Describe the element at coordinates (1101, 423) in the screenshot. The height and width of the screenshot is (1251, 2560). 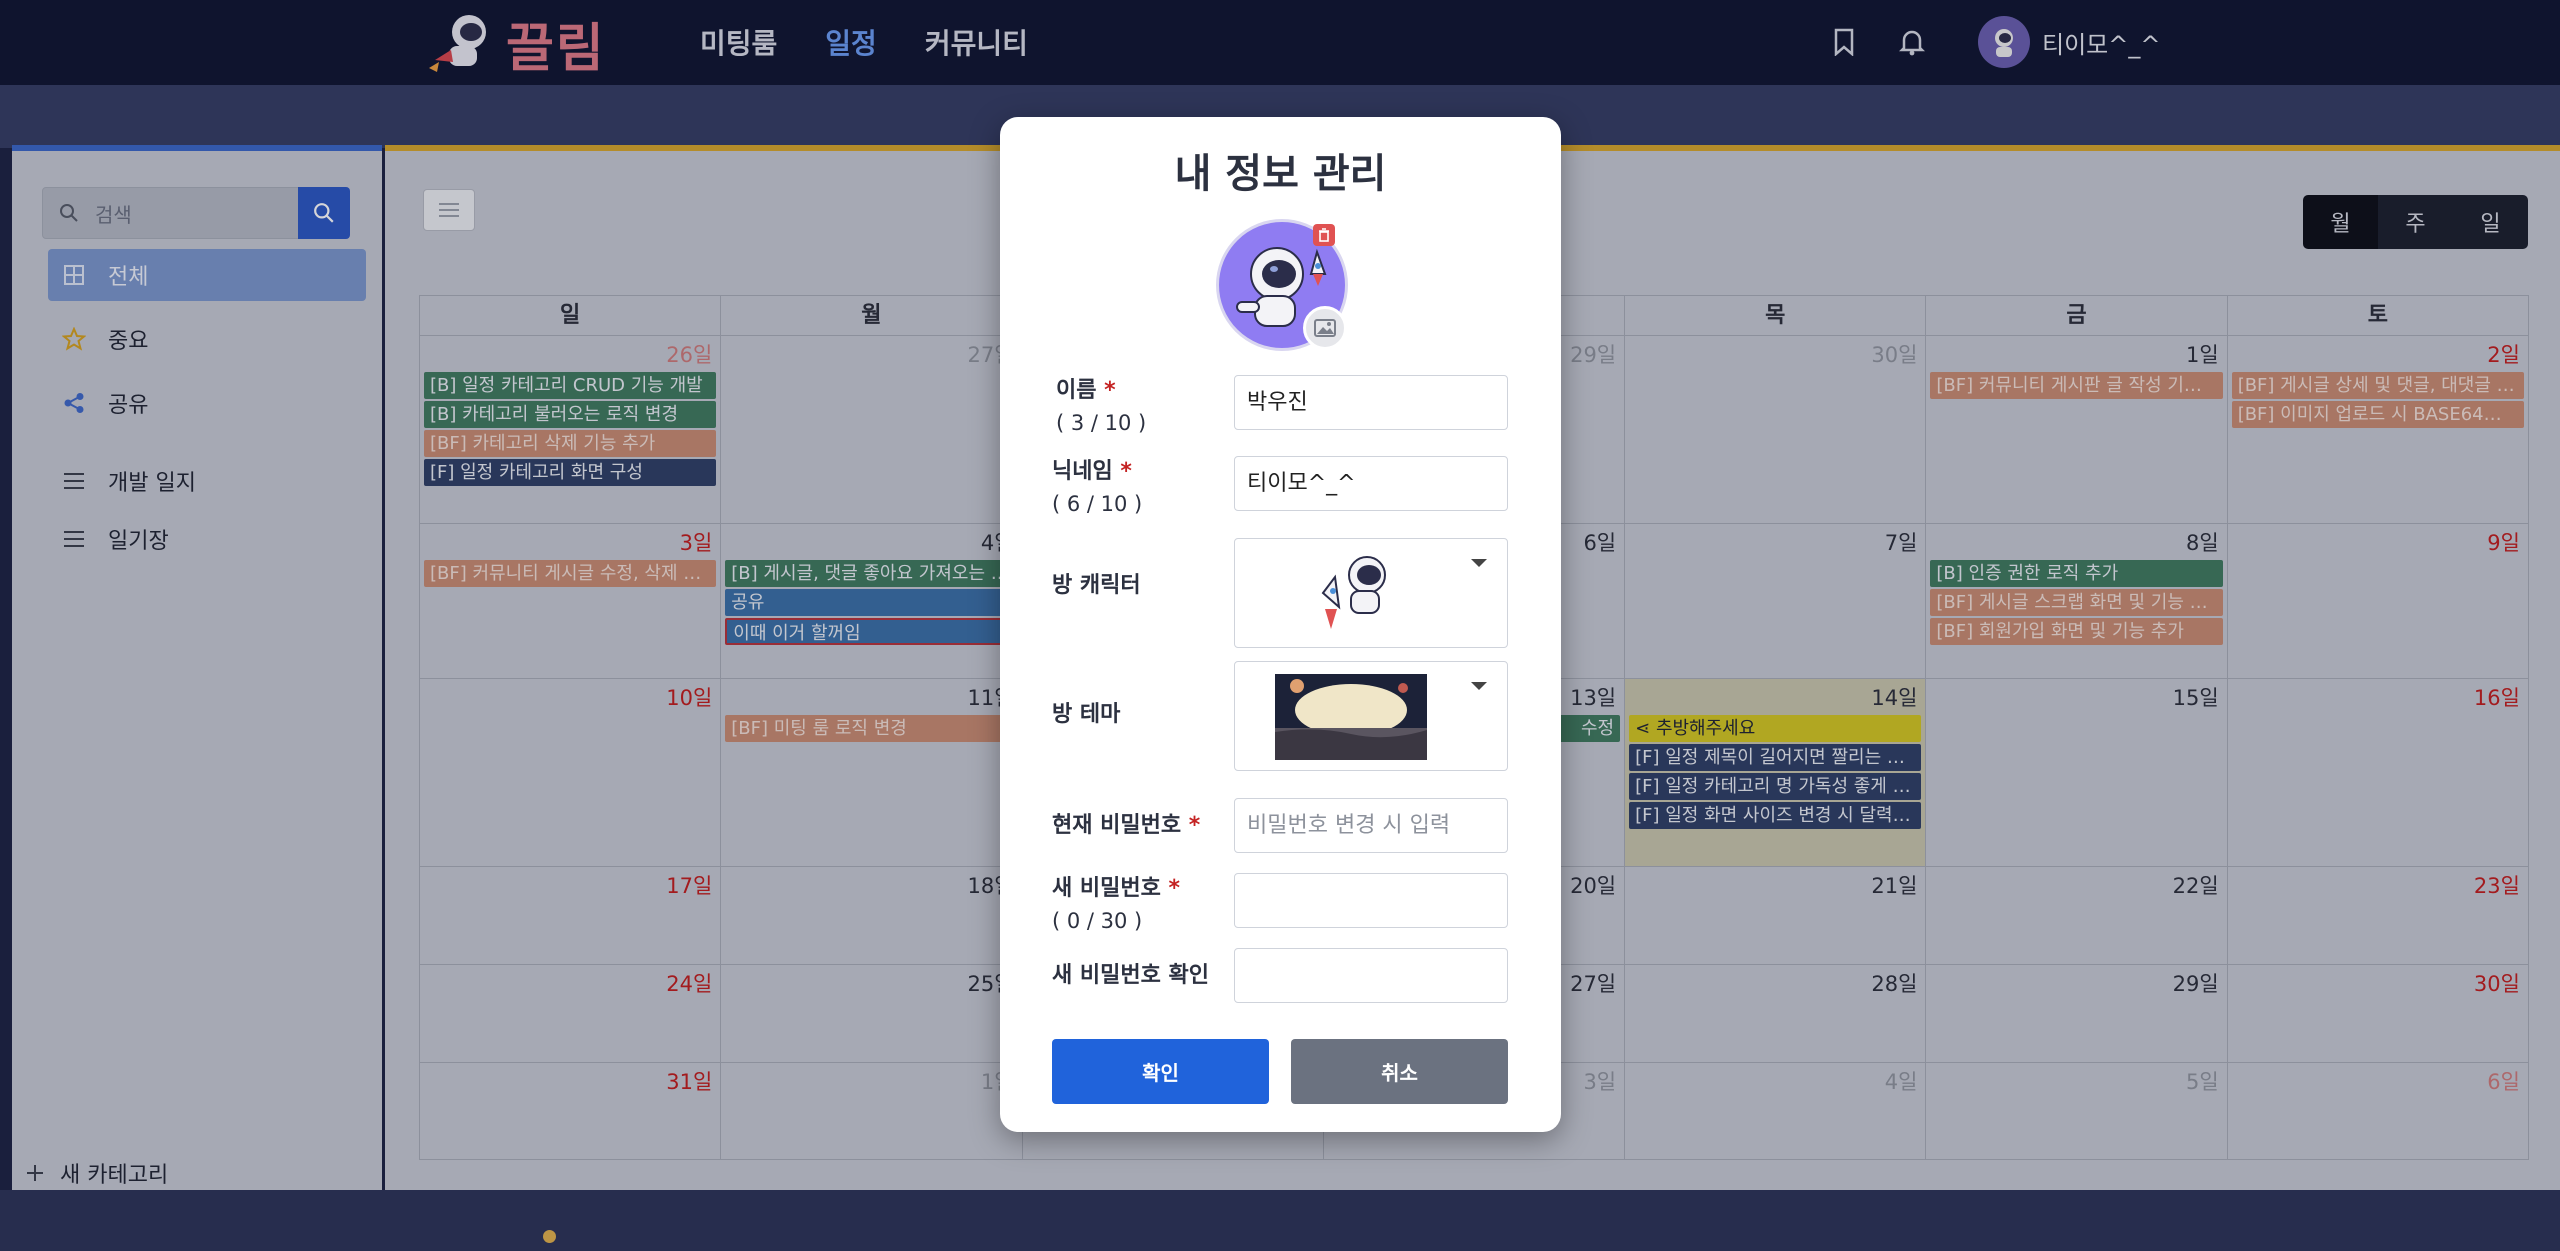
I see `name-char-count: ( 3 / 10 )` at that location.